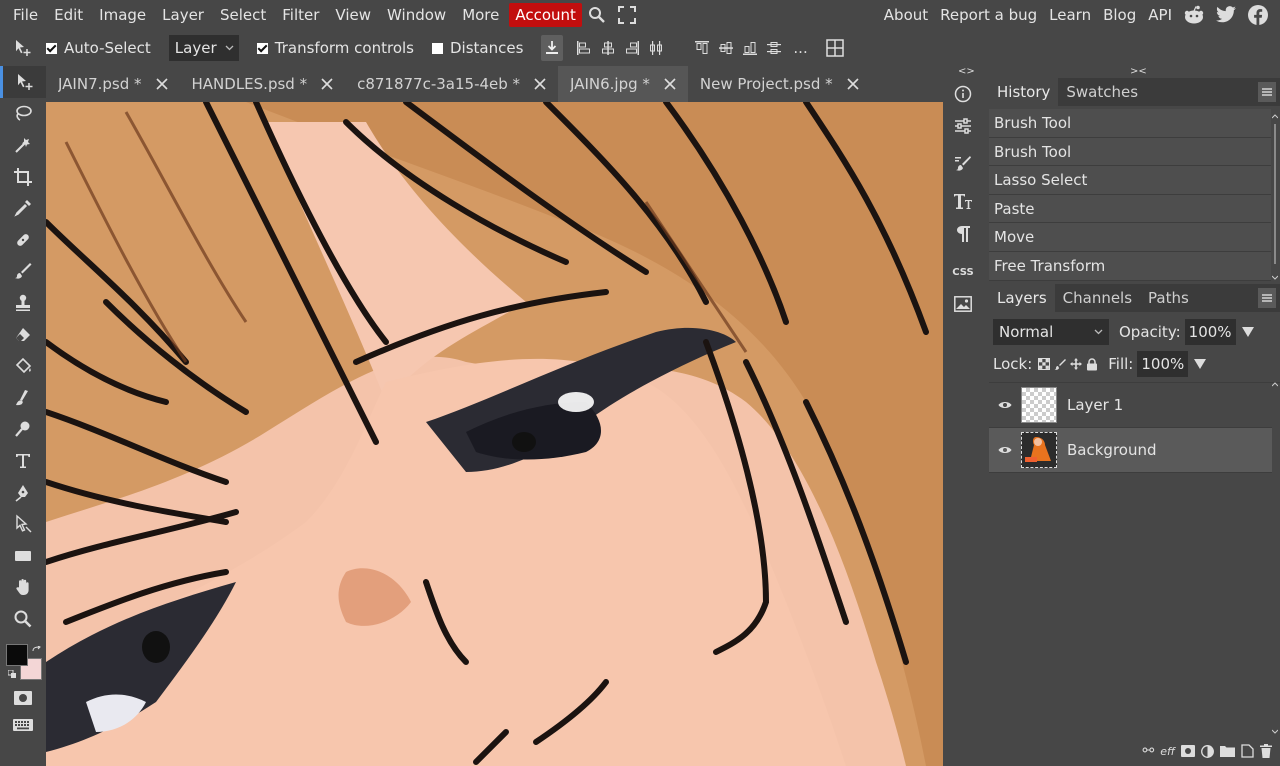  Describe the element at coordinates (1092, 364) in the screenshot. I see `lock-all-icon` at that location.